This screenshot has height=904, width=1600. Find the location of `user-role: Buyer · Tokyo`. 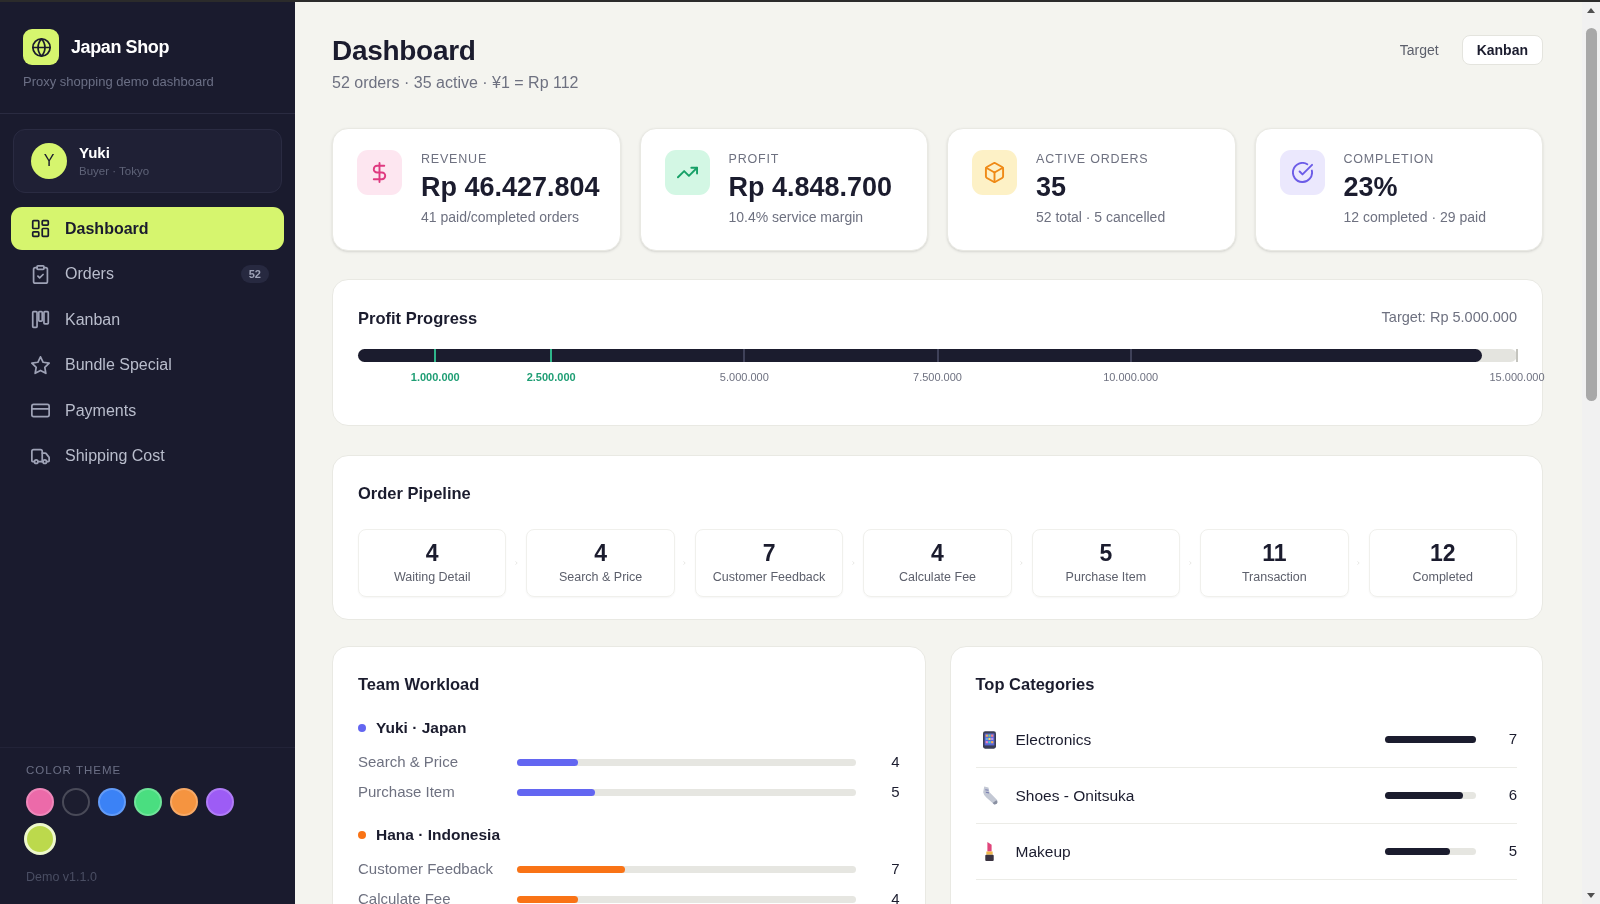

user-role: Buyer · Tokyo is located at coordinates (114, 171).